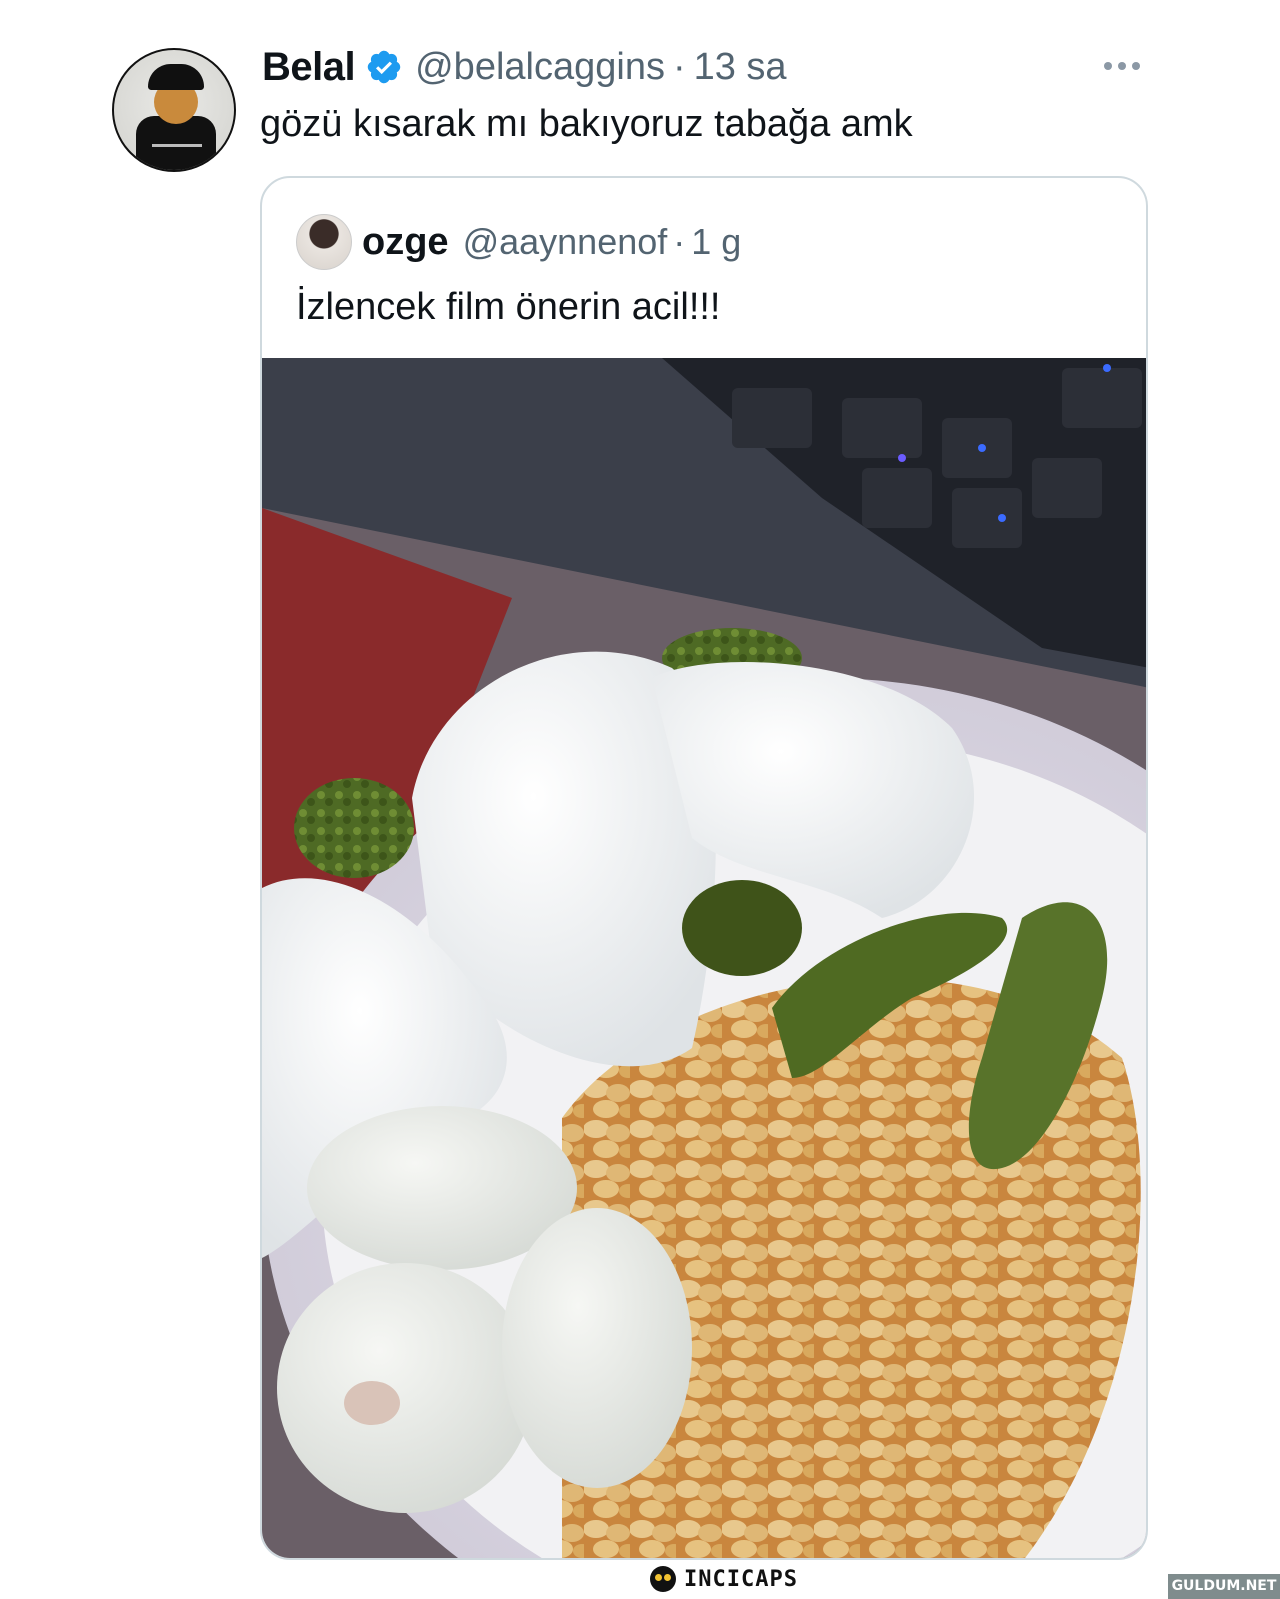 The width and height of the screenshot is (1280, 1599). Describe the element at coordinates (174, 110) in the screenshot. I see `author-avatar` at that location.